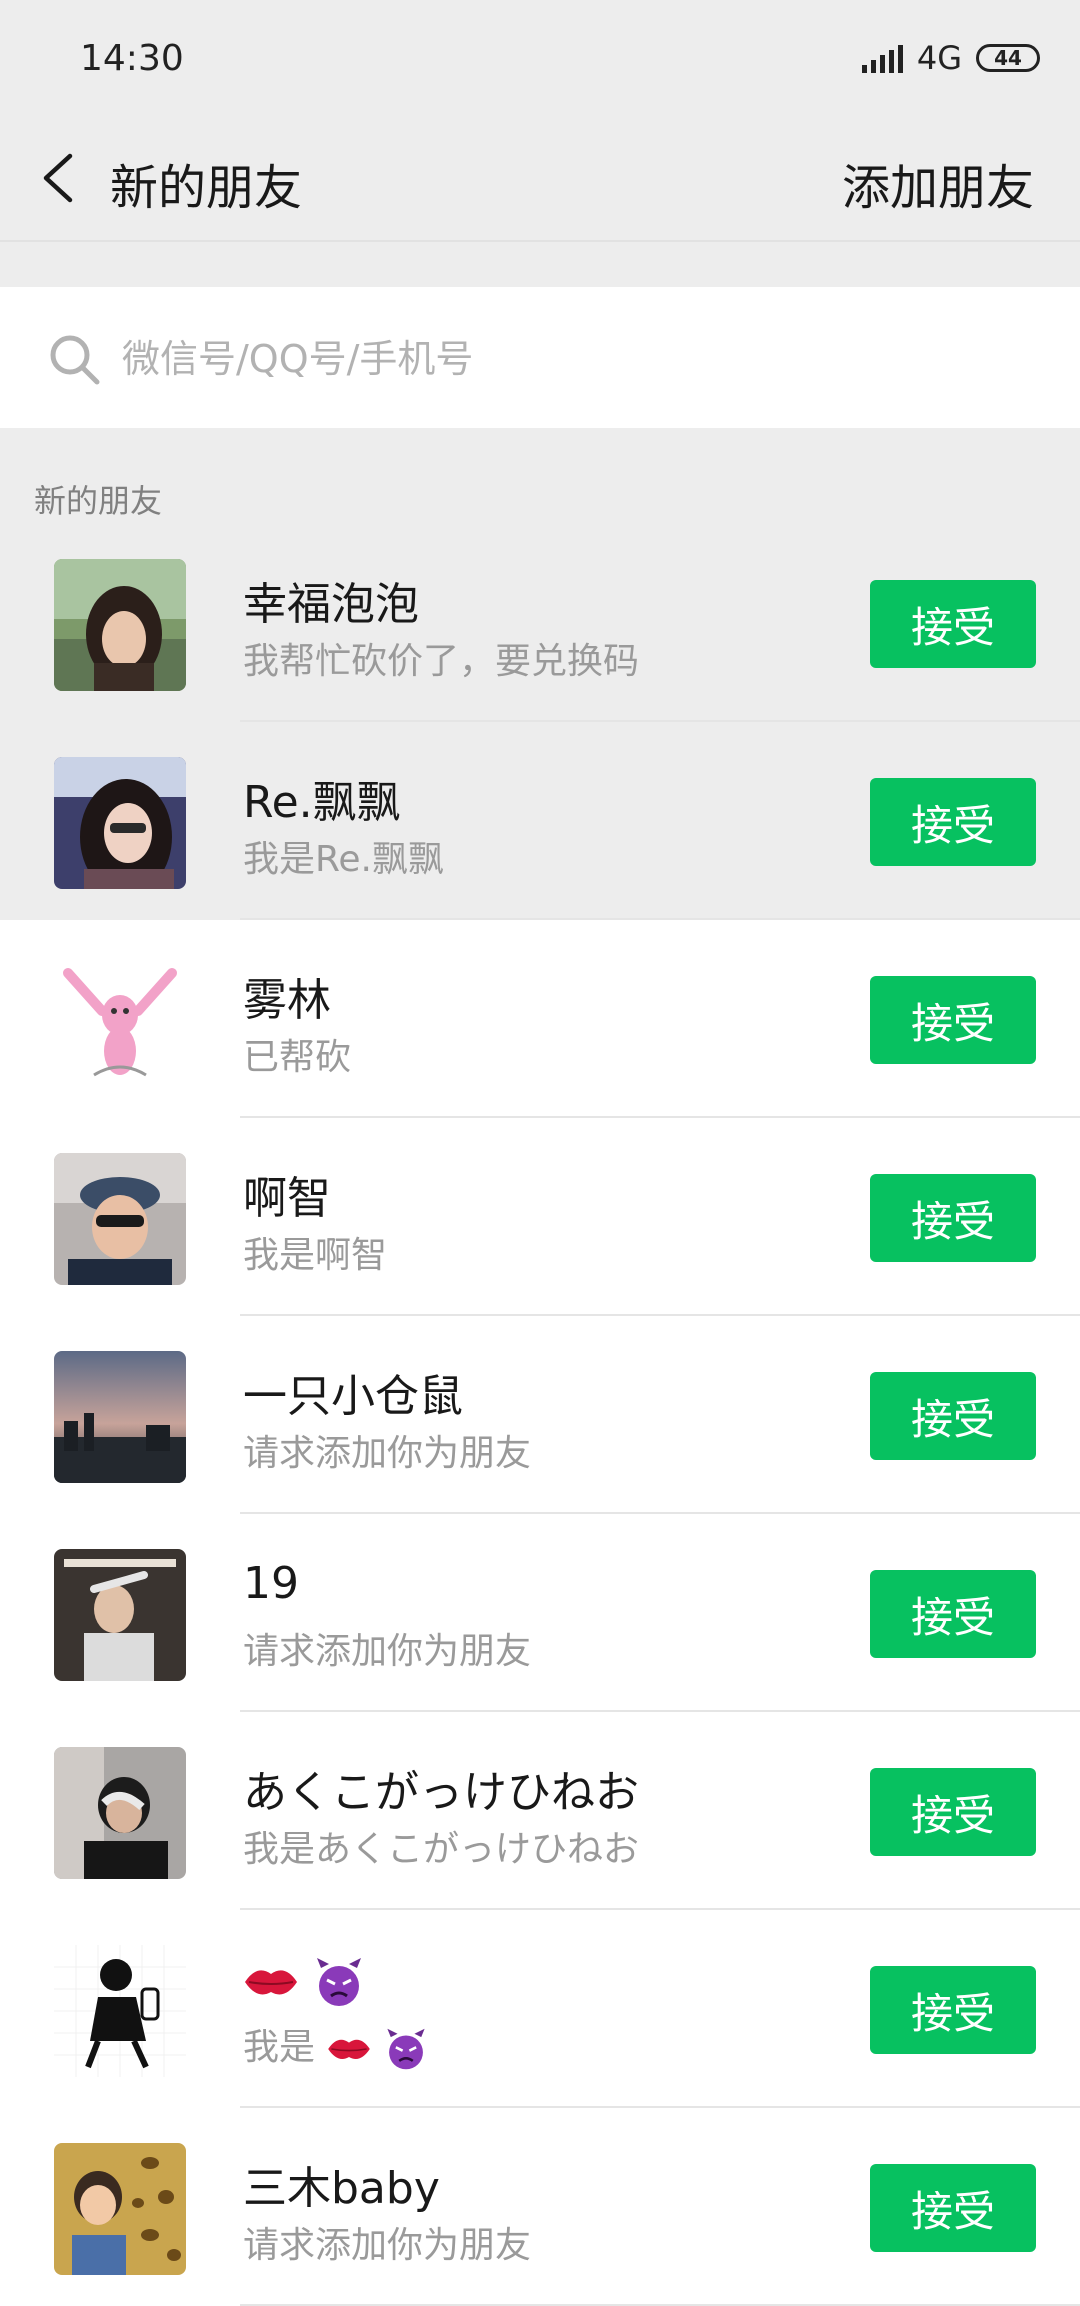  Describe the element at coordinates (540, 623) in the screenshot. I see `list-item: 幸福泡泡 我帮忙砍价了，要兑换码 接受` at that location.